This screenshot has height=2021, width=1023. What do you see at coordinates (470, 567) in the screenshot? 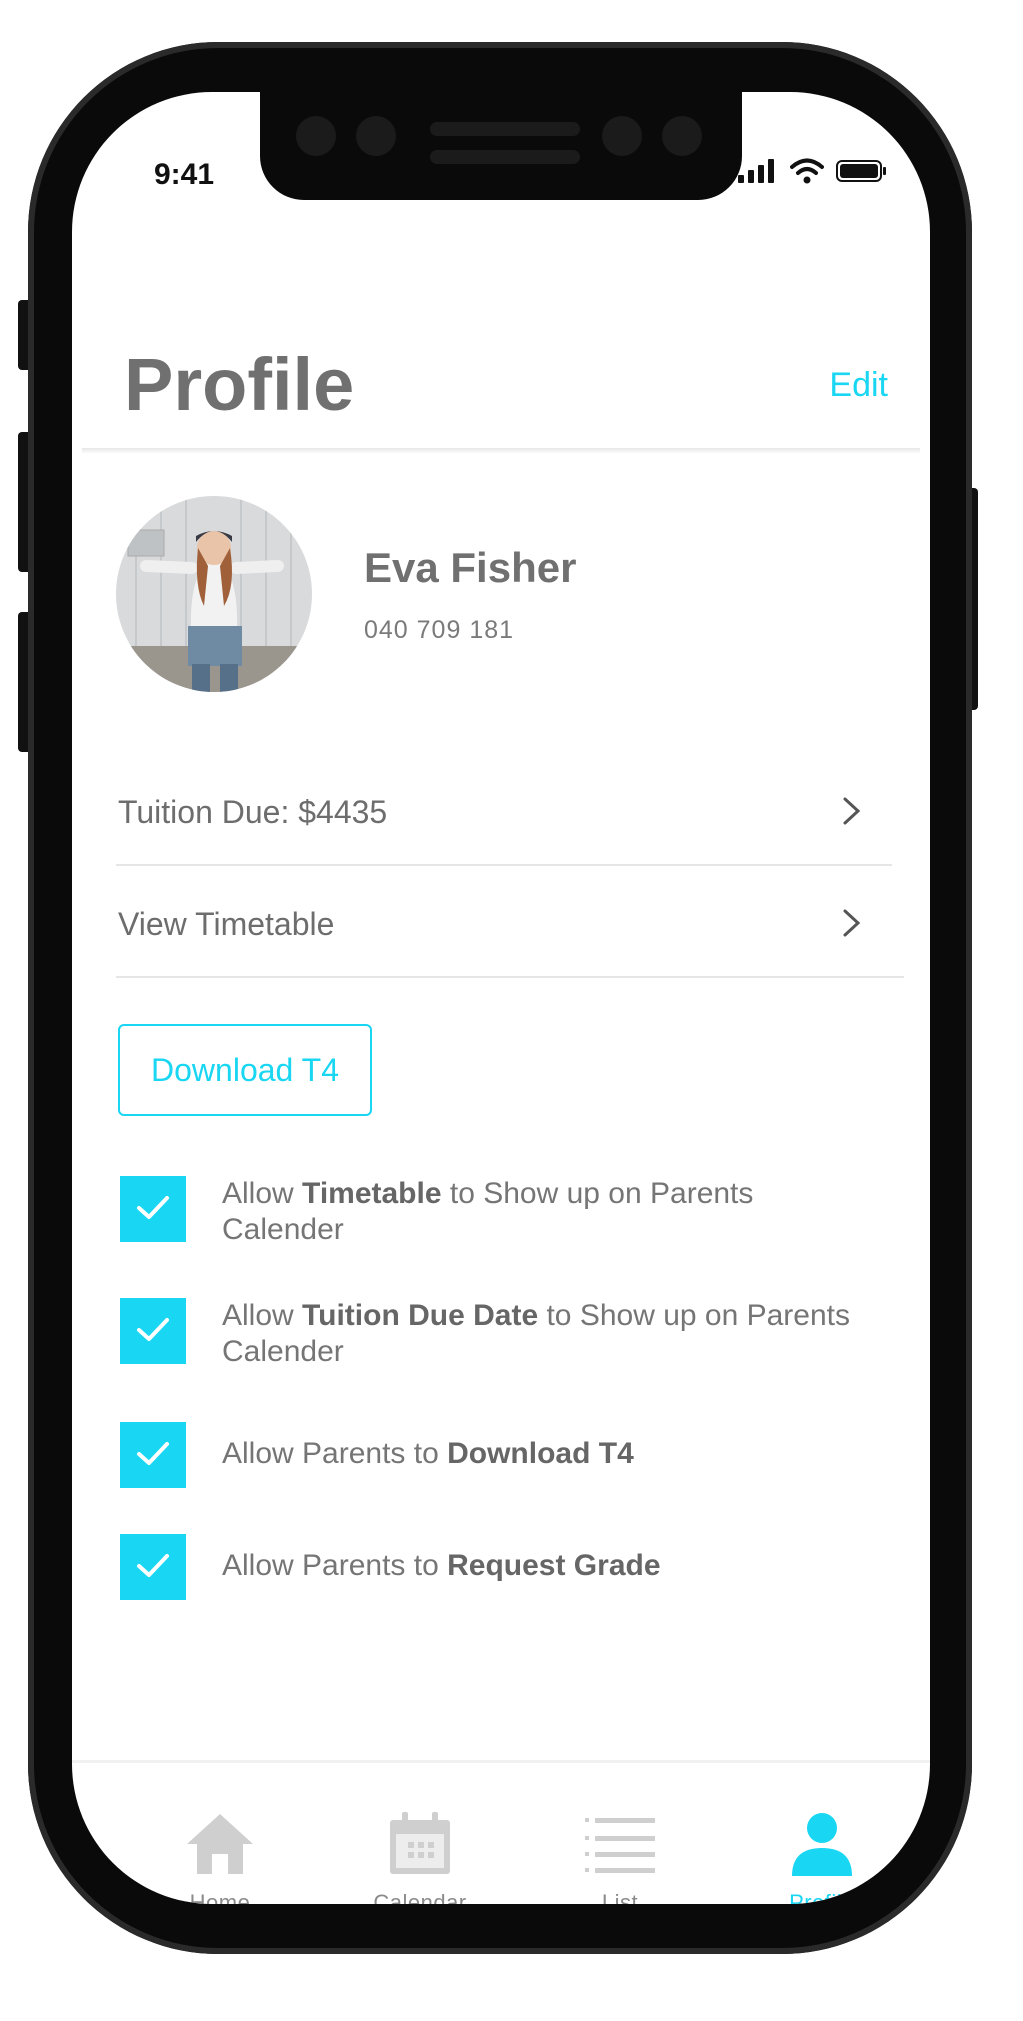
I see `profile-name: Eva Fisher` at bounding box center [470, 567].